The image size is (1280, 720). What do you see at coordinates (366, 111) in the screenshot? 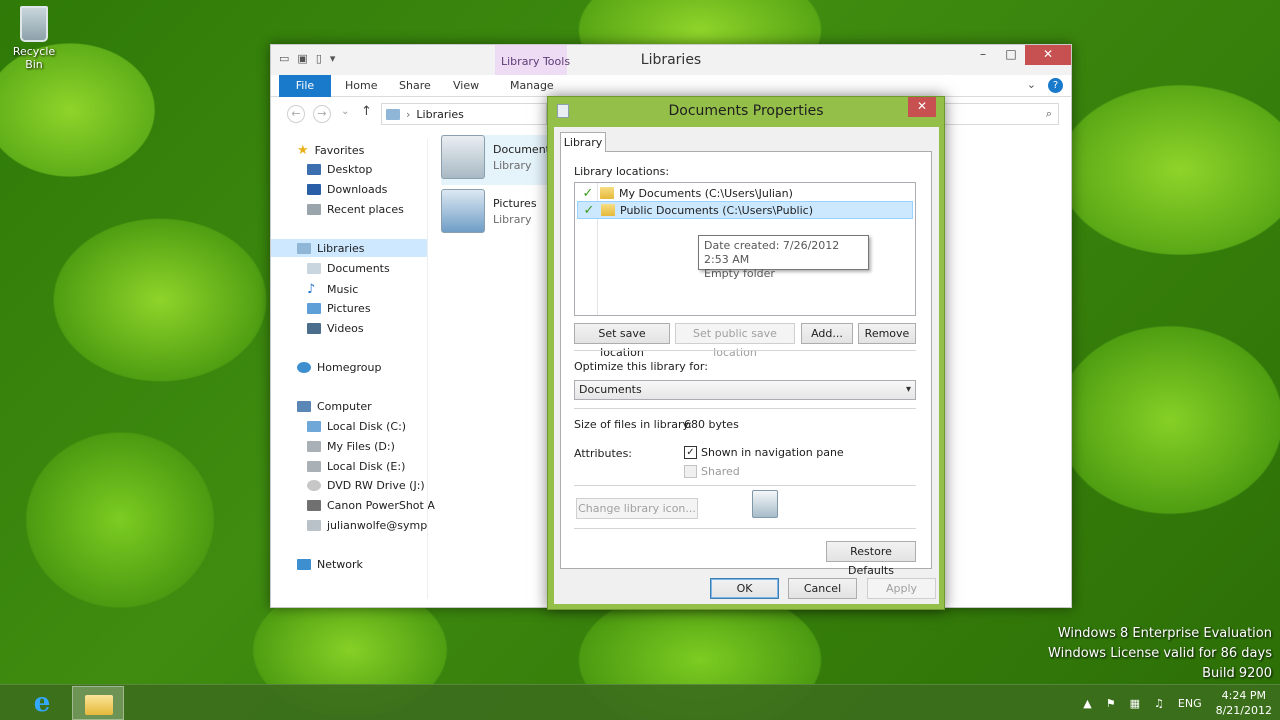
I see `up-icon: ↑` at bounding box center [366, 111].